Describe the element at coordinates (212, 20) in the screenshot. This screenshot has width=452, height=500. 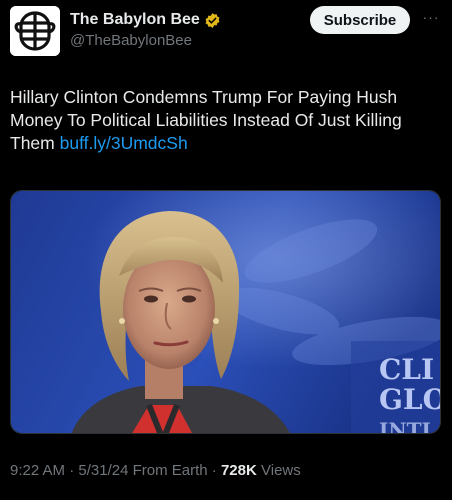
I see `verified-badge-icon` at that location.